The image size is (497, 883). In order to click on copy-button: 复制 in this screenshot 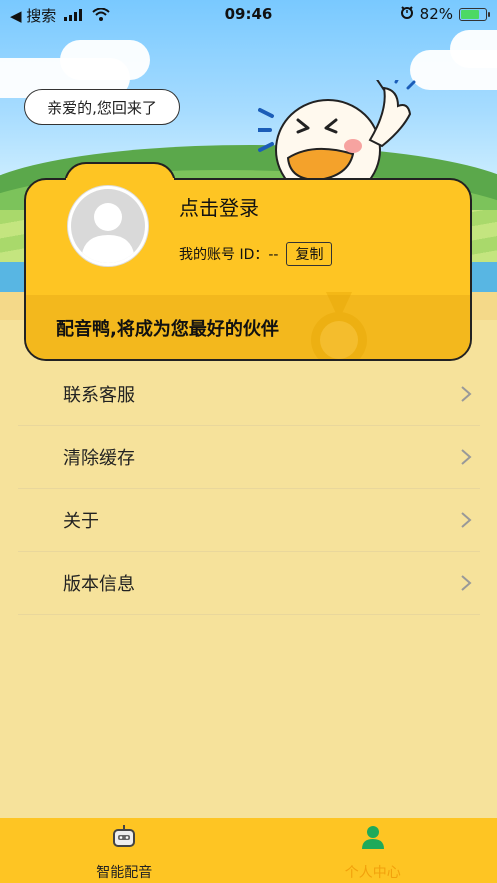, I will do `click(309, 254)`.